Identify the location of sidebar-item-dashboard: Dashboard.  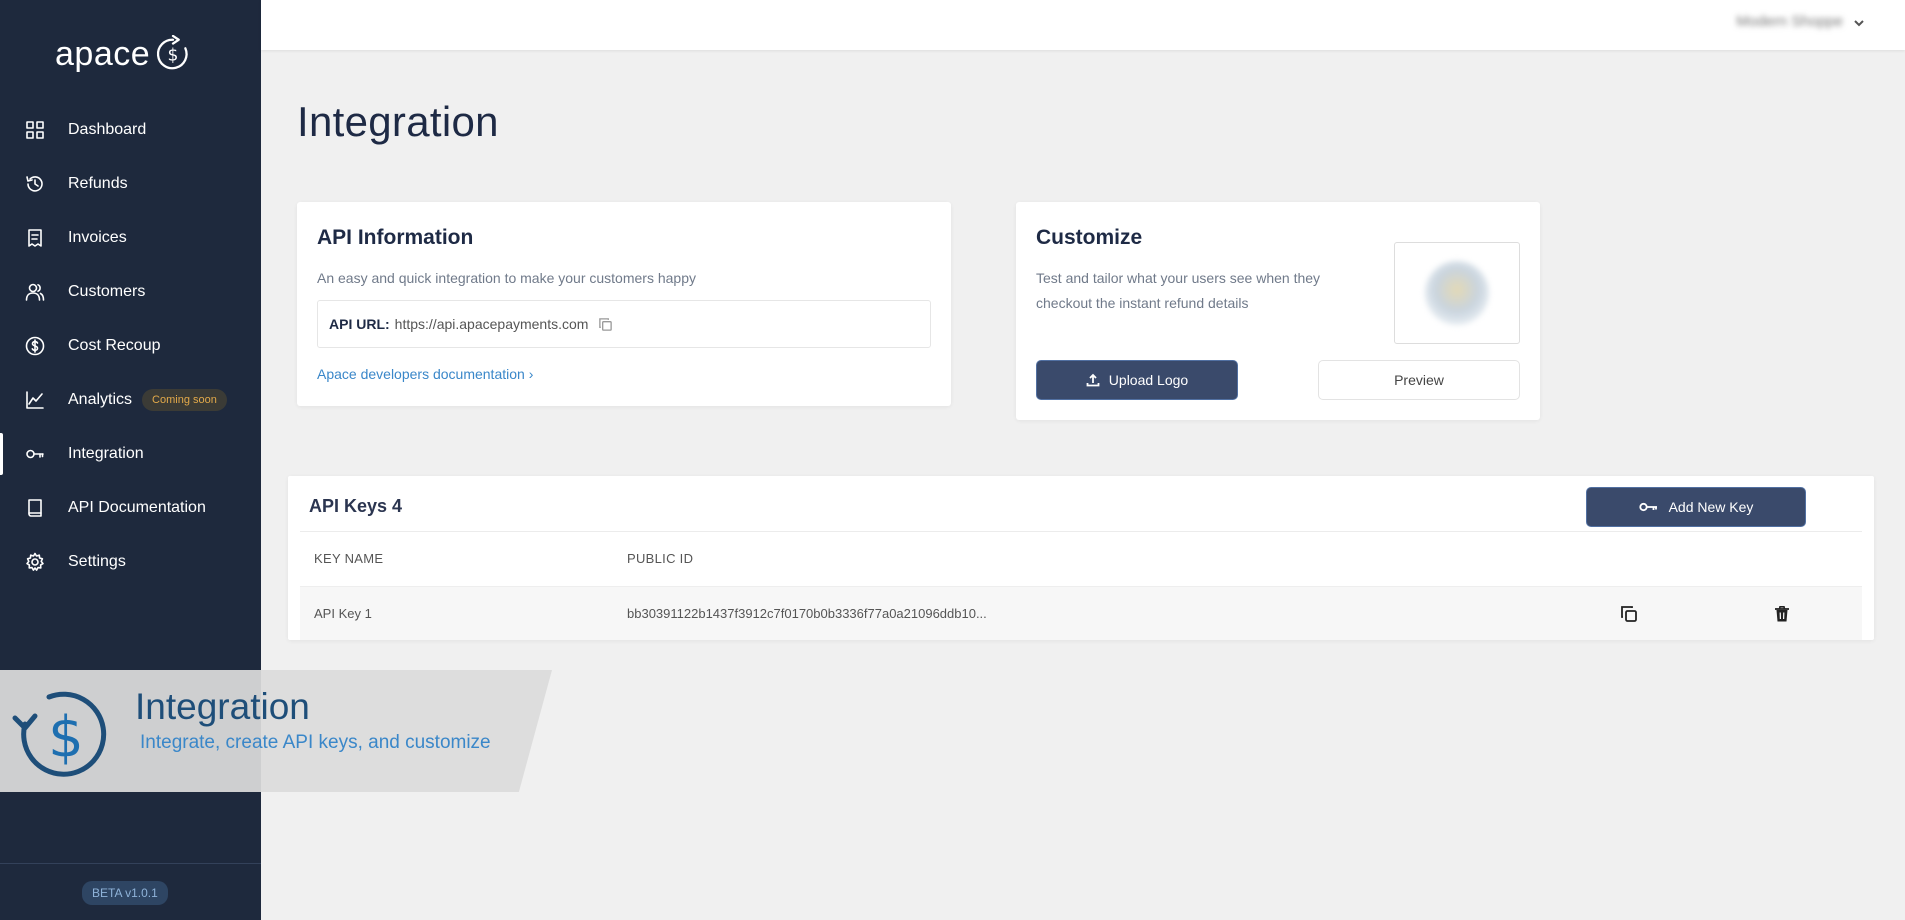
(130, 130).